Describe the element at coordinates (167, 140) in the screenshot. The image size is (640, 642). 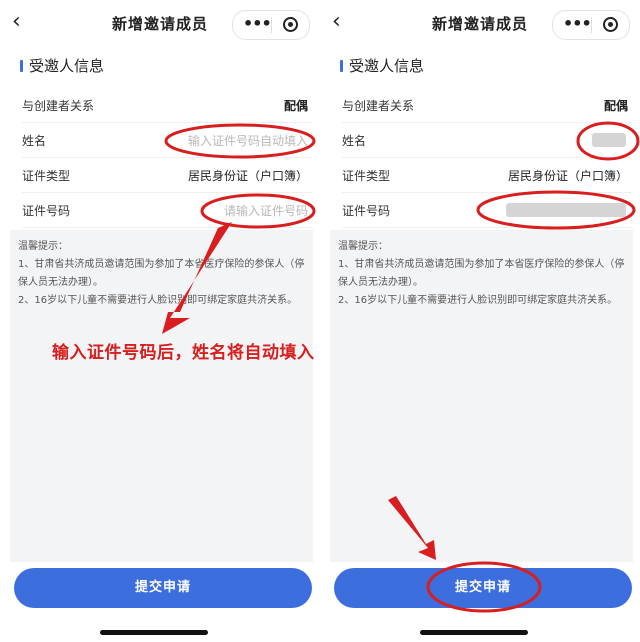
I see `name-row: 姓名 输入证件号码自动填入` at that location.